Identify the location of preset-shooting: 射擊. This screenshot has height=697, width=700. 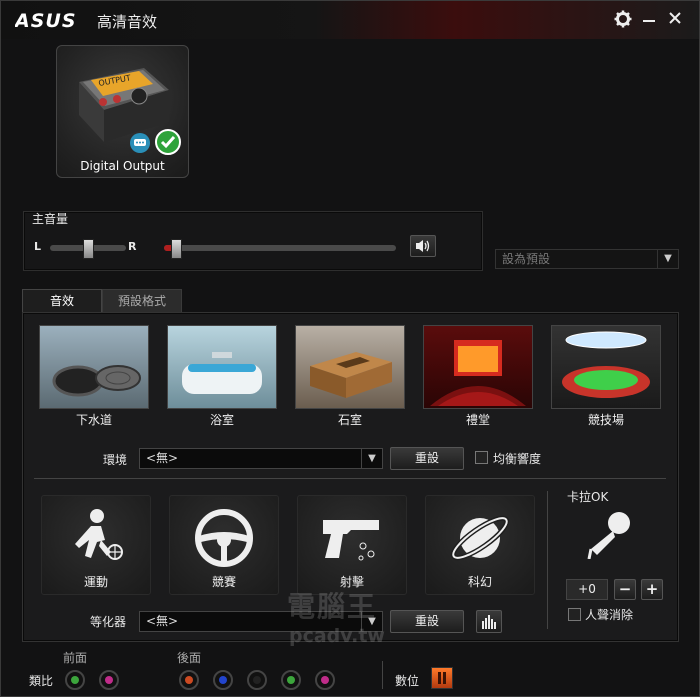
(352, 545).